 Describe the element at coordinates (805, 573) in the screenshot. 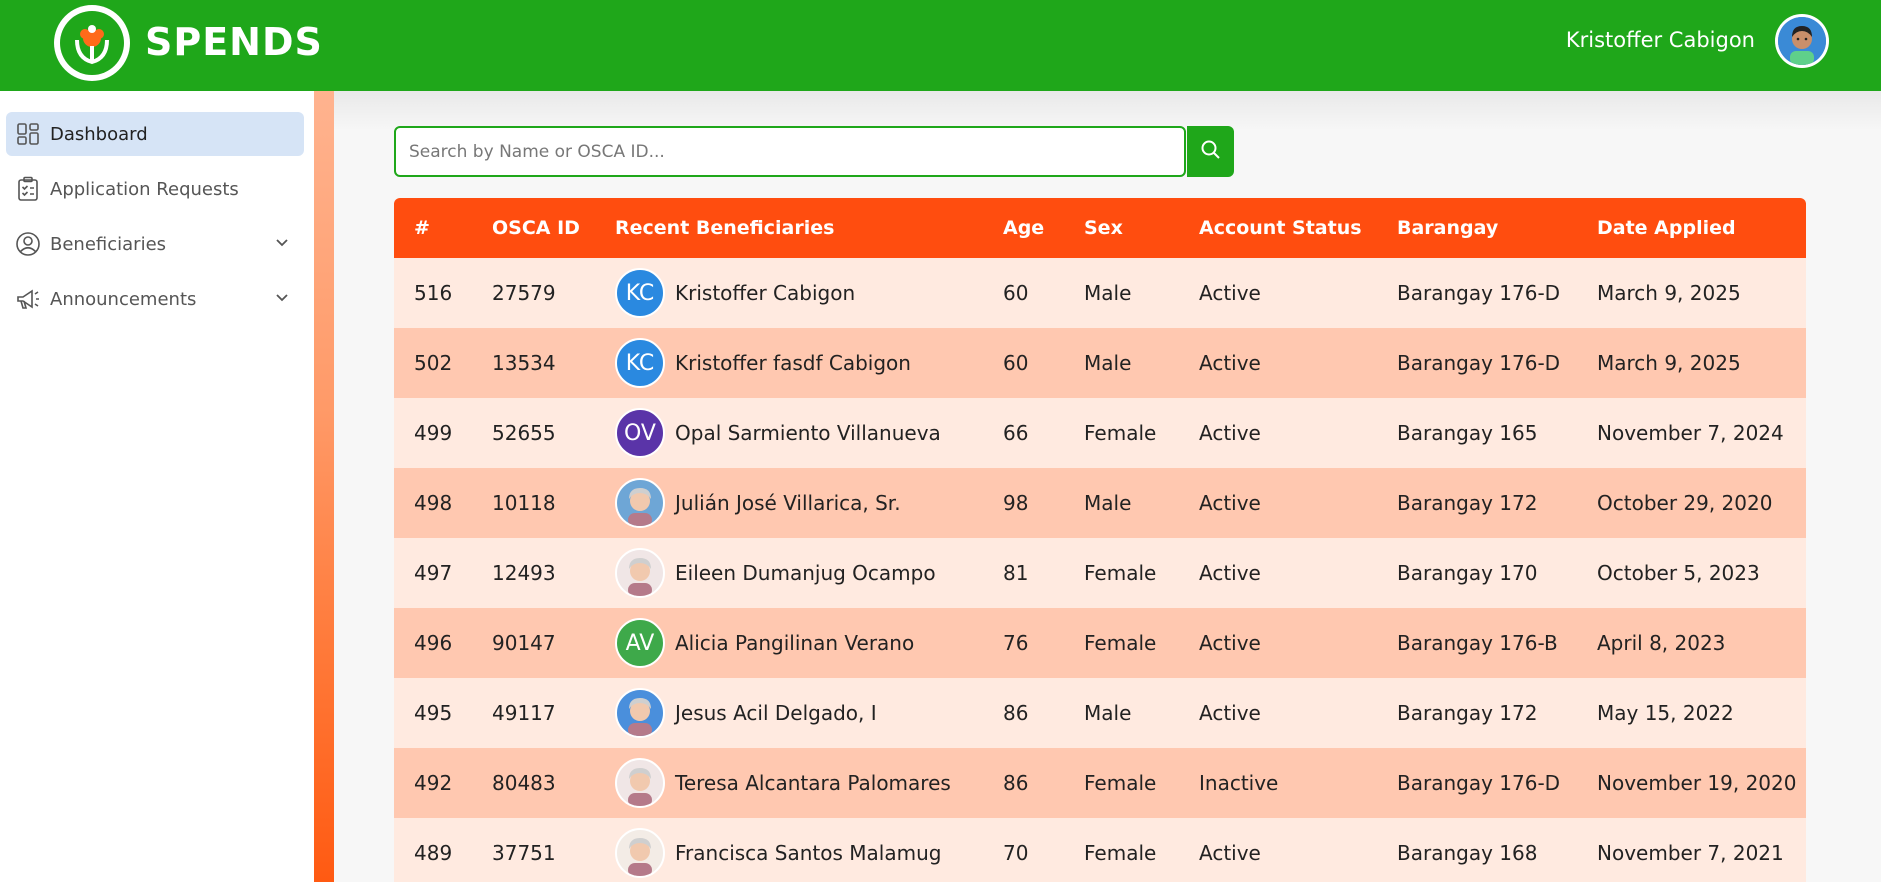

I see `beneficiary-name: Eileen Dumanjug Ocampo` at that location.